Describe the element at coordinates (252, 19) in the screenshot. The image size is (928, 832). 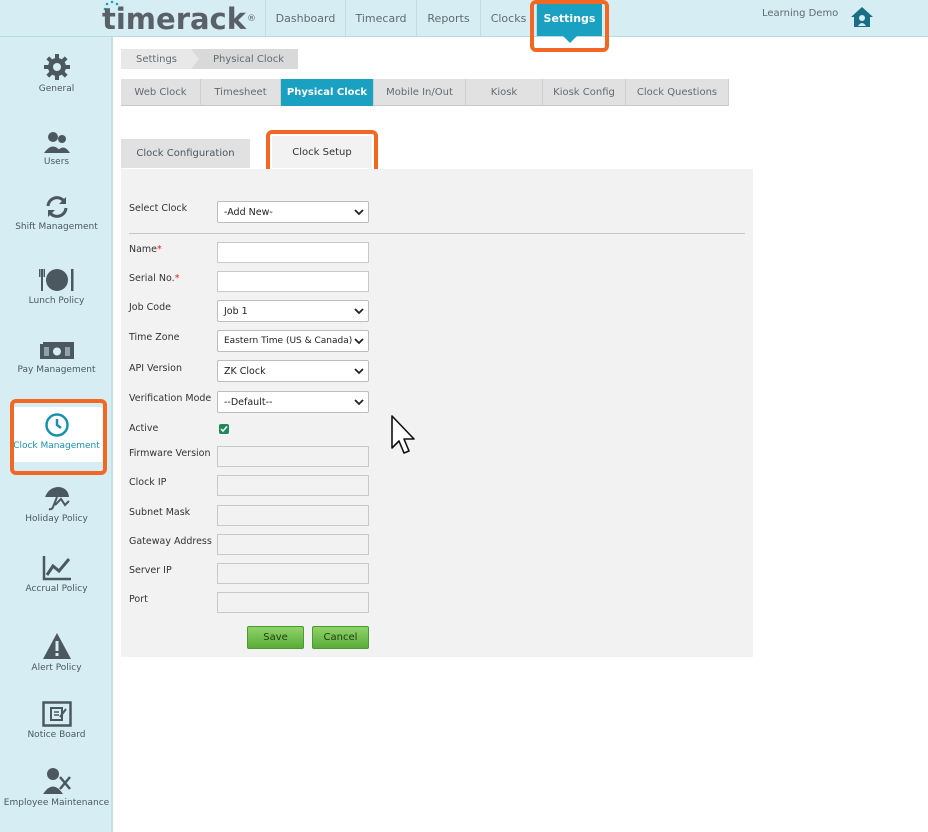
I see `logo-registered-mark: ®` at that location.